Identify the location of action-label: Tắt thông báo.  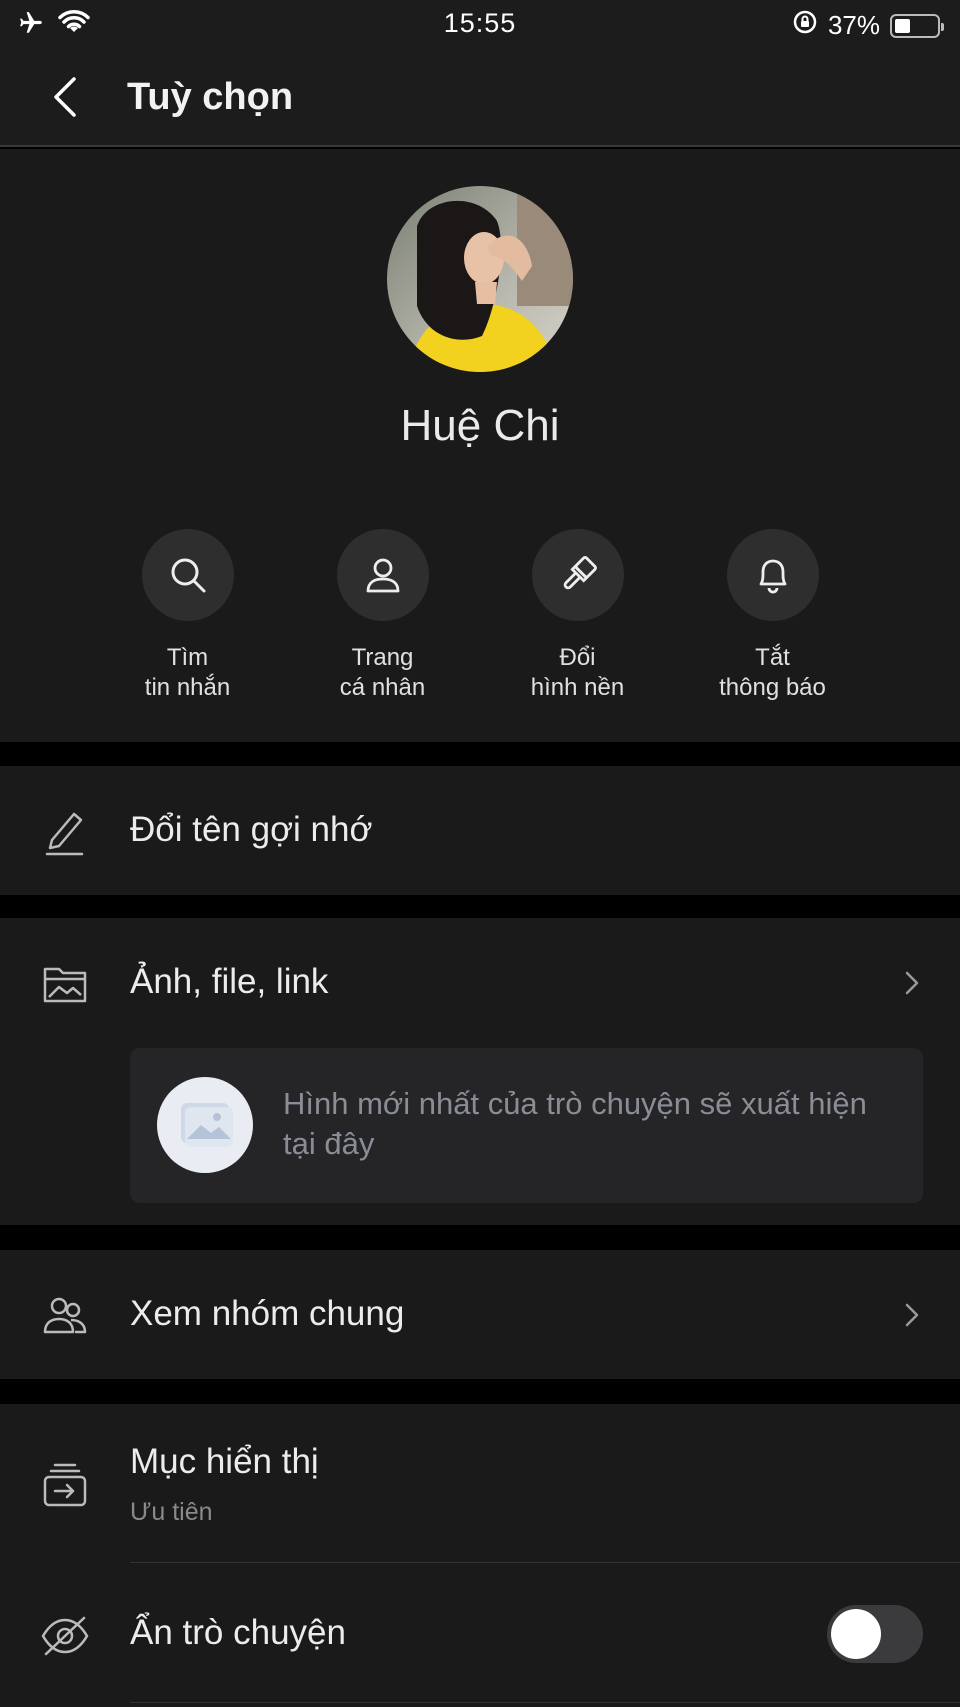
(772, 672).